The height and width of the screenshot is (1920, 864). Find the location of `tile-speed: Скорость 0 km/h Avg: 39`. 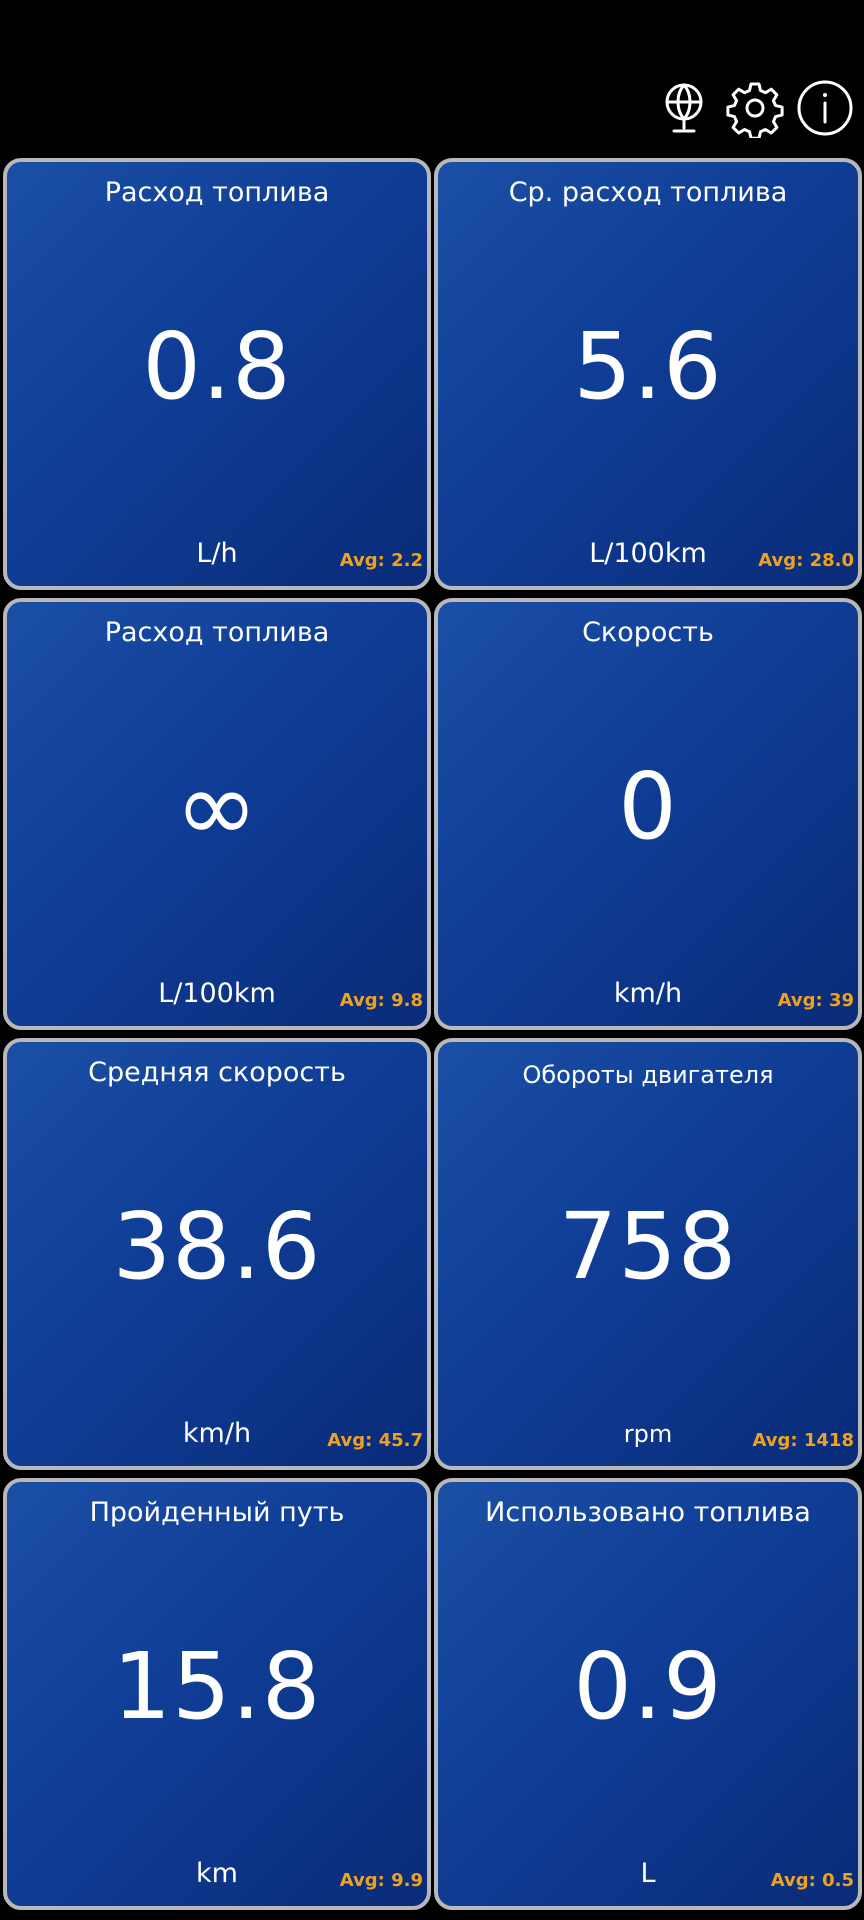

tile-speed: Скорость 0 km/h Avg: 39 is located at coordinates (648, 814).